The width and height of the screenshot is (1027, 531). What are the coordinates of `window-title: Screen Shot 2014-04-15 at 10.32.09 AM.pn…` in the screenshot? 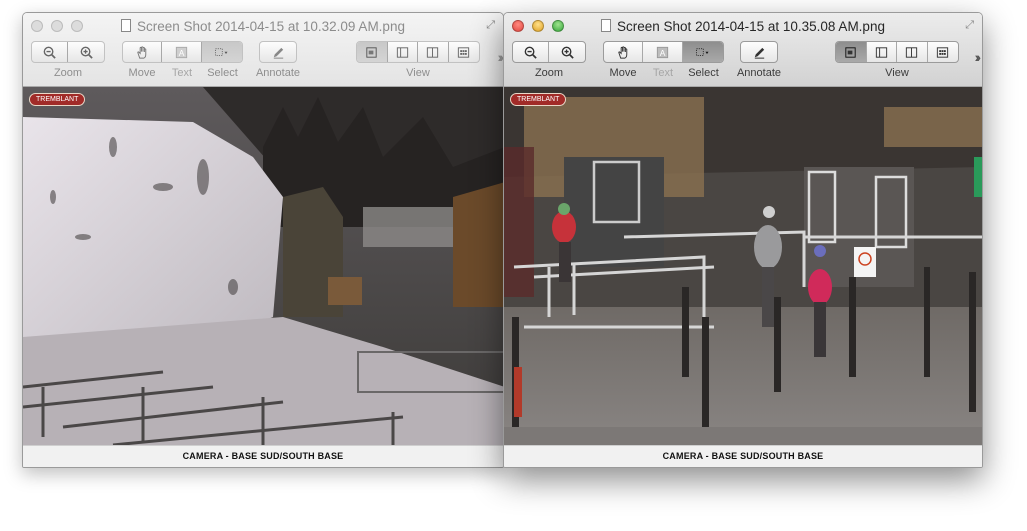 It's located at (263, 26).